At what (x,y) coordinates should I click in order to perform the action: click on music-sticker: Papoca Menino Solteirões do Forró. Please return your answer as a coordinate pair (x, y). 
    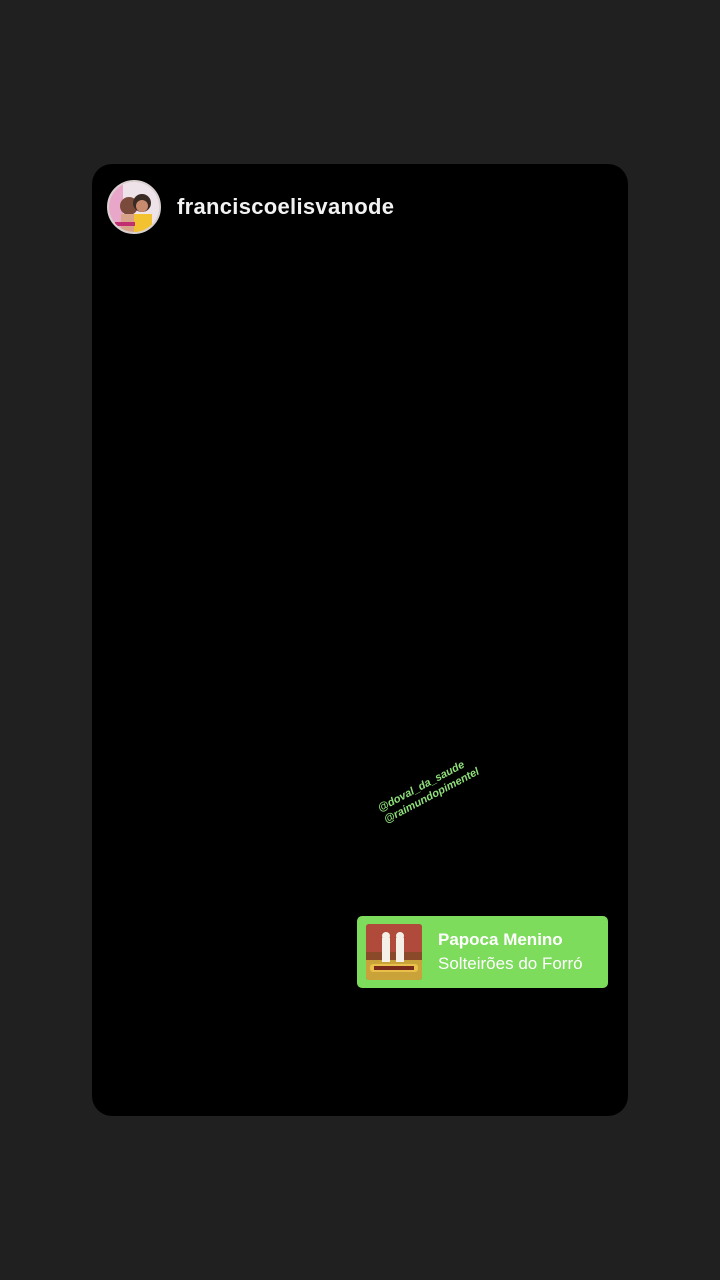
    Looking at the image, I should click on (482, 952).